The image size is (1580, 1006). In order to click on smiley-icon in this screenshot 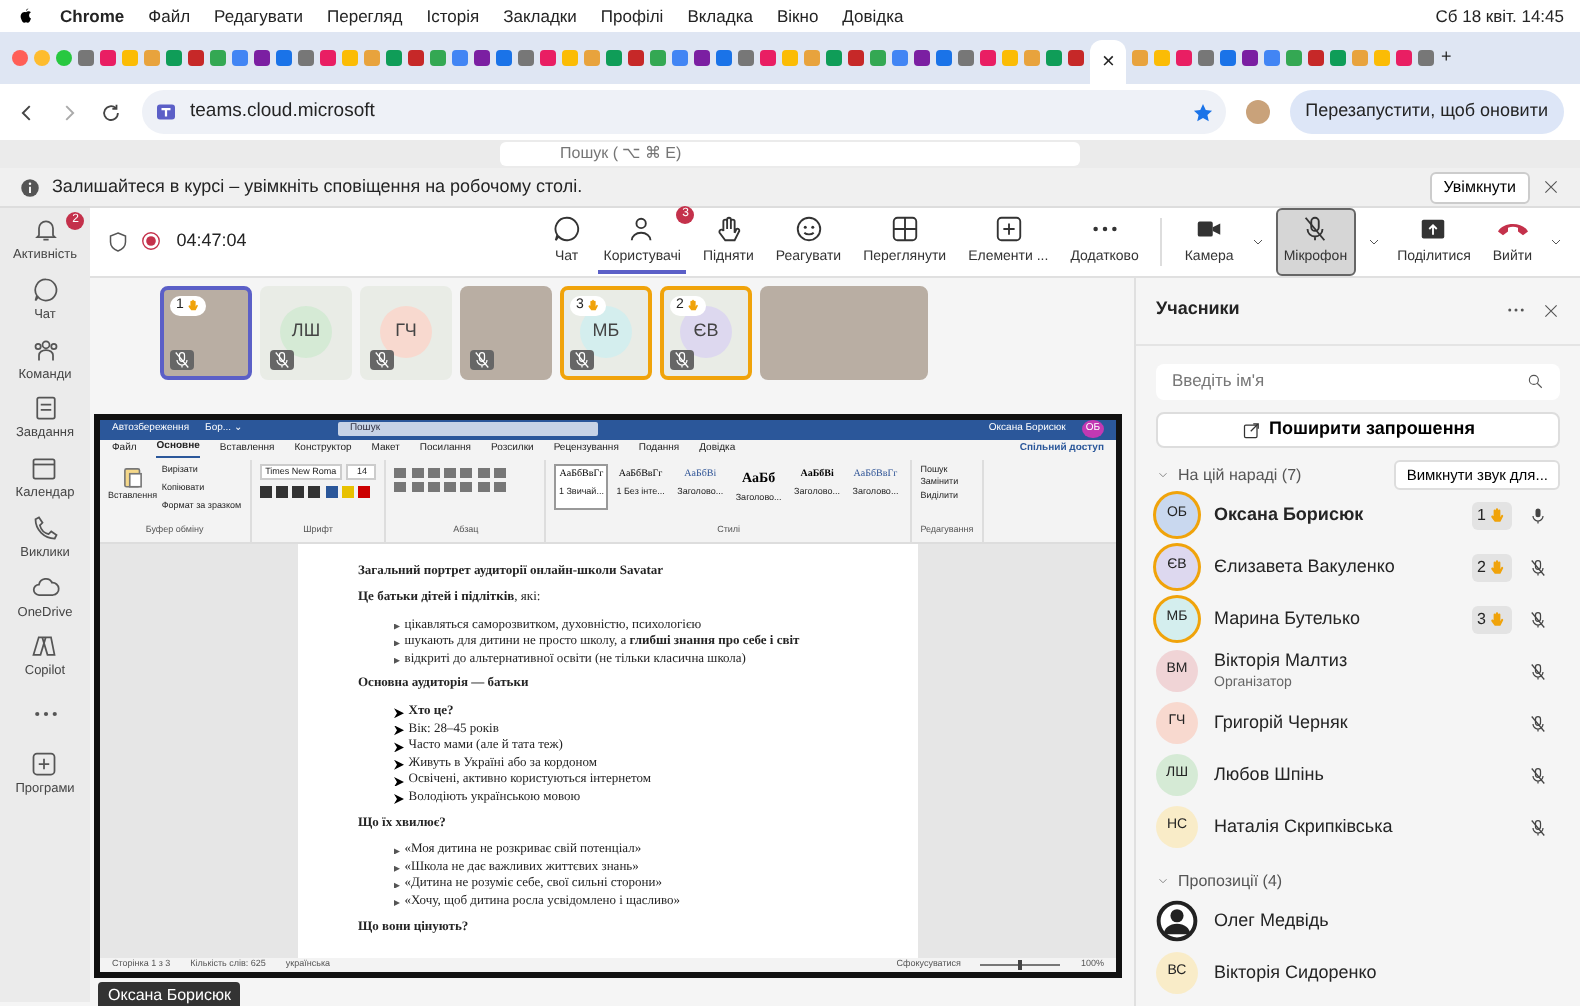, I will do `click(808, 229)`.